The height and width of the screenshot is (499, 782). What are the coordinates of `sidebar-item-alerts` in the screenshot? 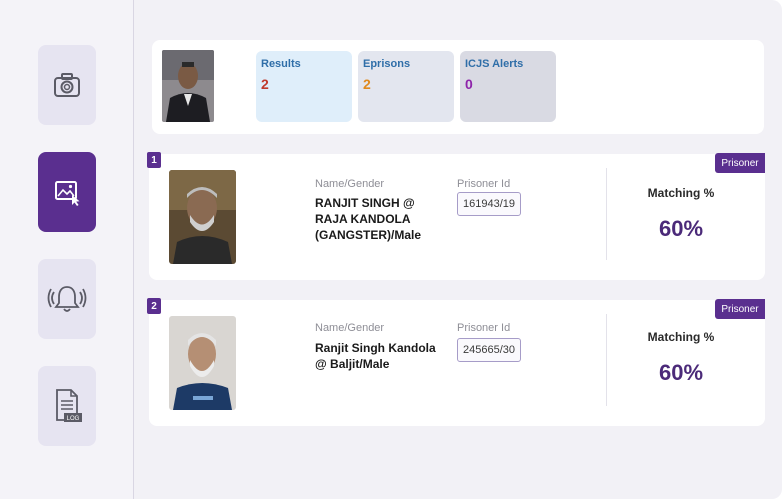 It's located at (67, 299).